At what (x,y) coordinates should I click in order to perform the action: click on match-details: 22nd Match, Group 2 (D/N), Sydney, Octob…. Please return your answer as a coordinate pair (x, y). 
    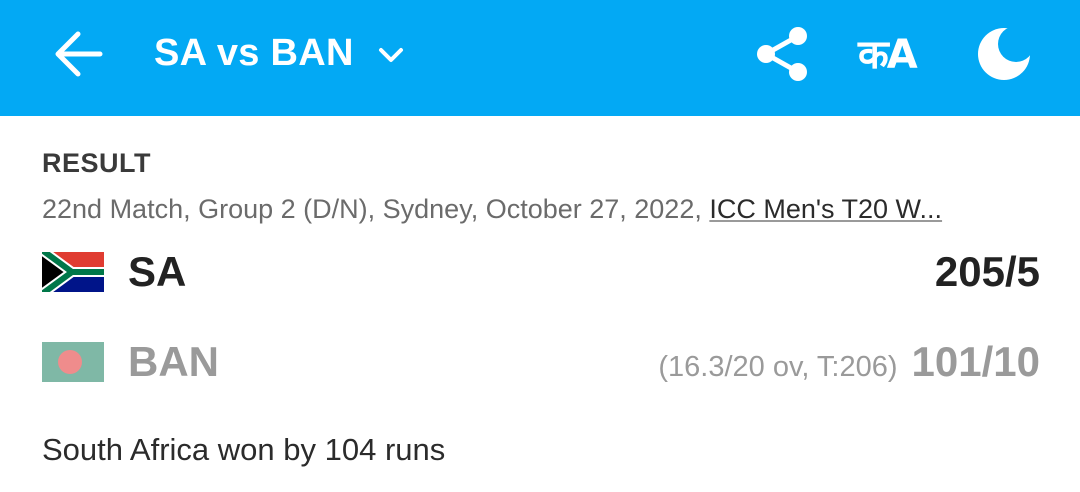
    Looking at the image, I should click on (376, 209).